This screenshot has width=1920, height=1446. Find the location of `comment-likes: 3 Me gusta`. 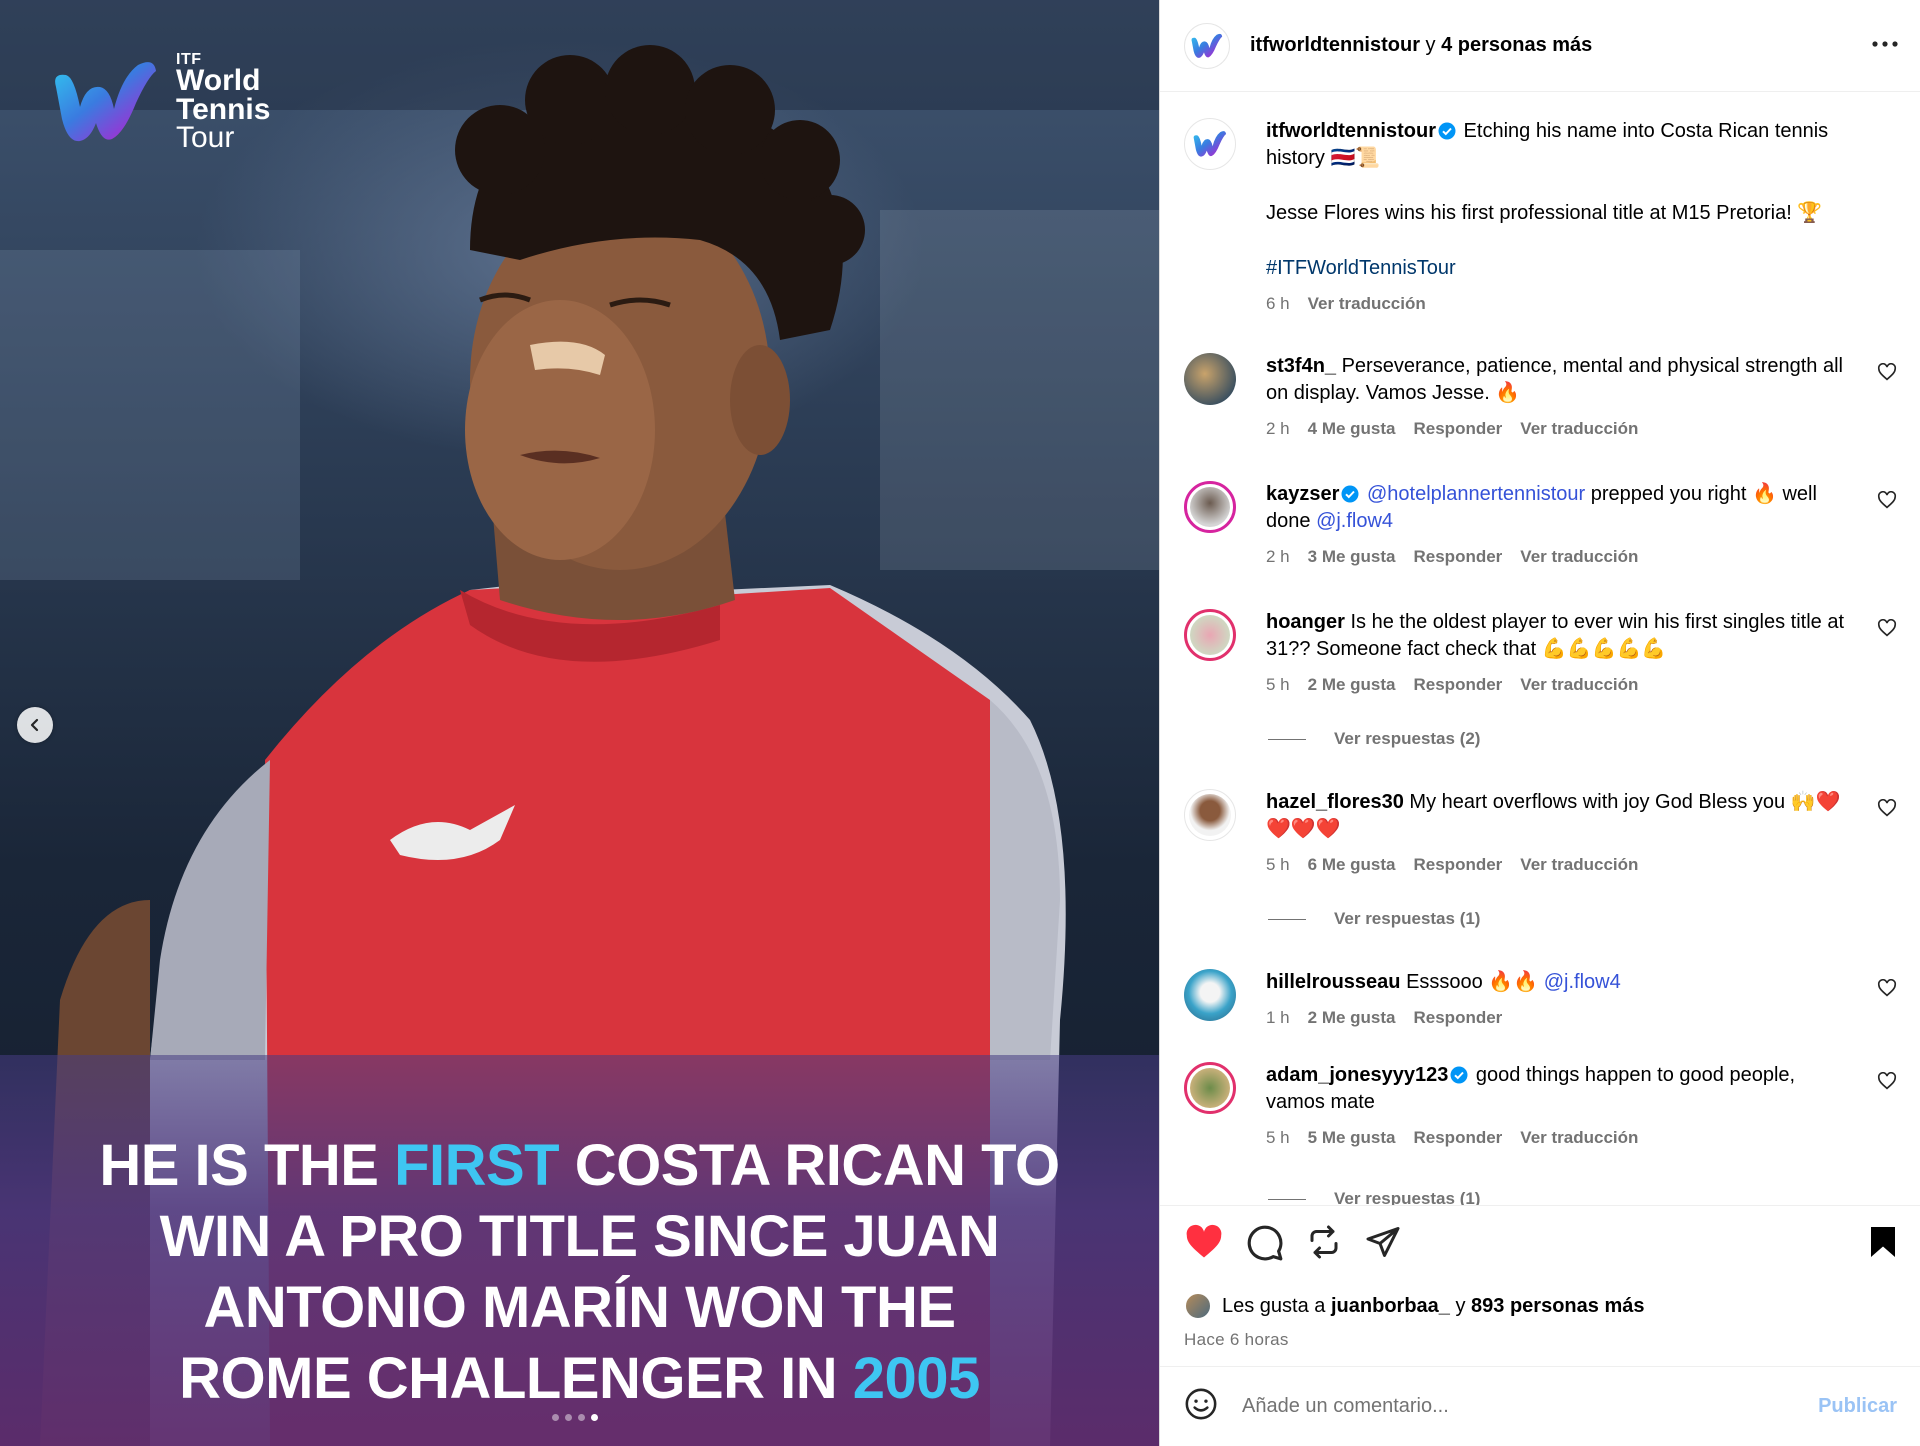

comment-likes: 3 Me gusta is located at coordinates (1352, 556).